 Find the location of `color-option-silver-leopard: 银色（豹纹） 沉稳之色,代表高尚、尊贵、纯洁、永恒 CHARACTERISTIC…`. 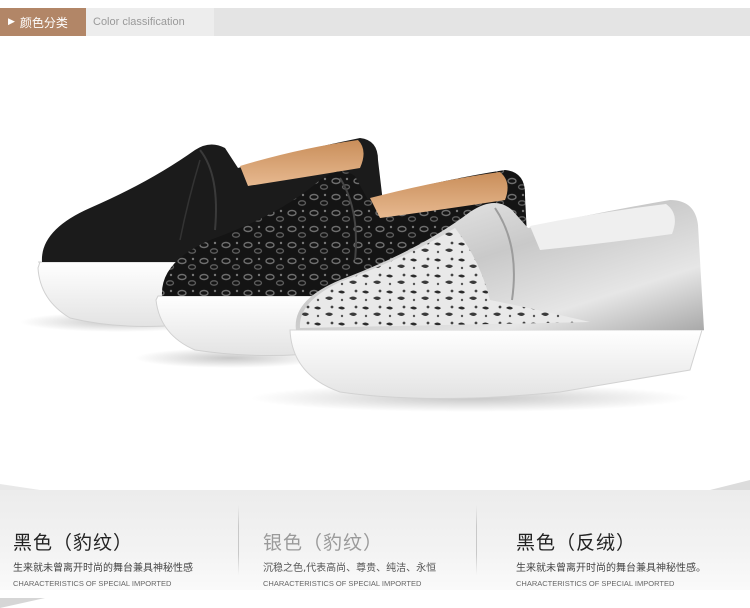

color-option-silver-leopard: 银色（豹纹） 沉稳之色,代表高尚、尊贵、纯洁、永恒 CHARACTERISTIC… is located at coordinates (380, 558).